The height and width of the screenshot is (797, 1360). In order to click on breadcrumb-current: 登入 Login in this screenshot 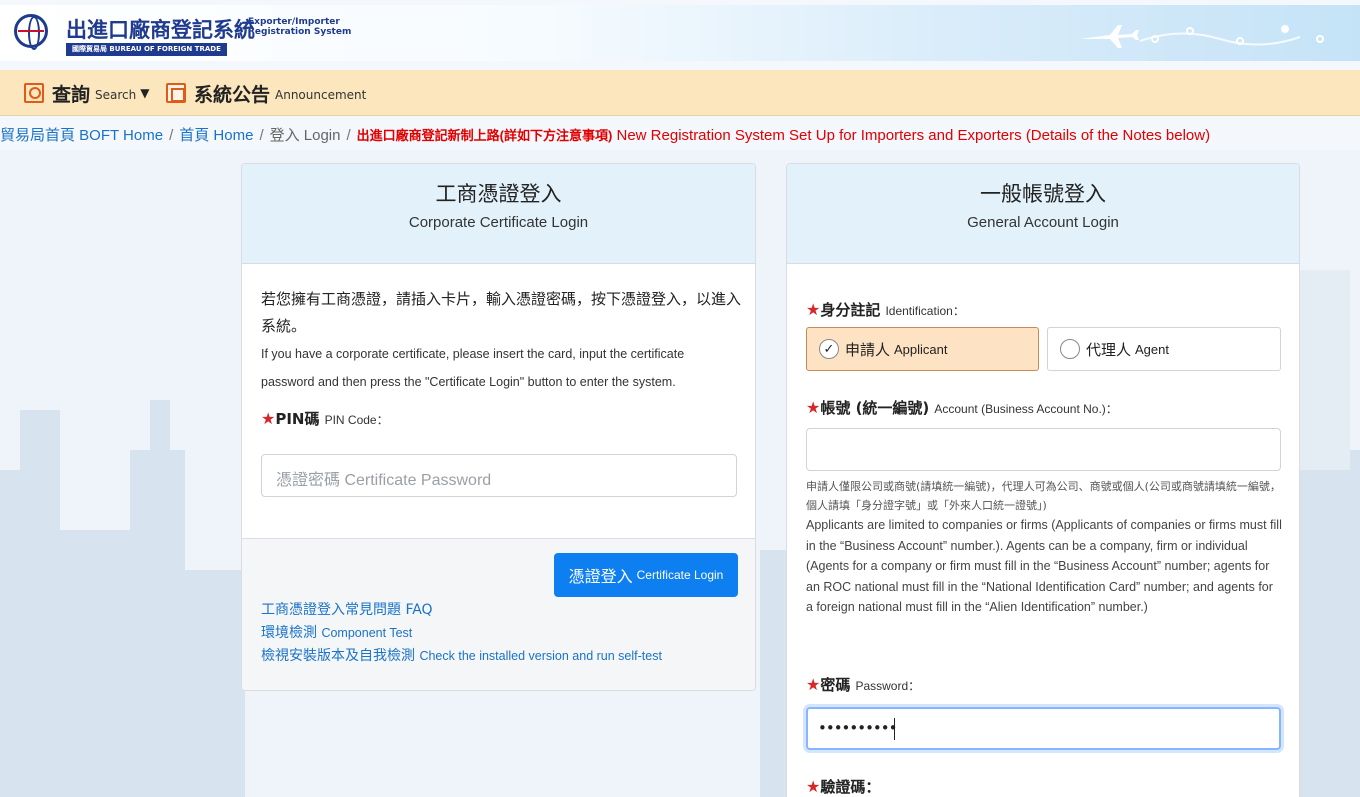, I will do `click(305, 135)`.